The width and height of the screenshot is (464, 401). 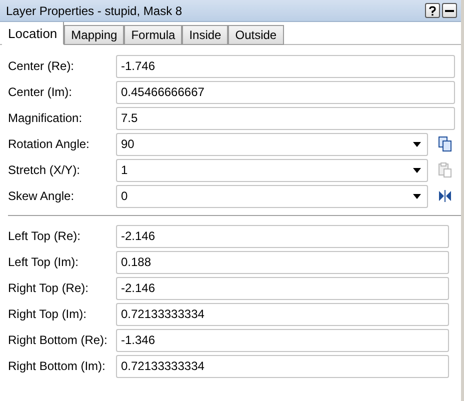 I want to click on input-field: -1.346, so click(x=282, y=340).